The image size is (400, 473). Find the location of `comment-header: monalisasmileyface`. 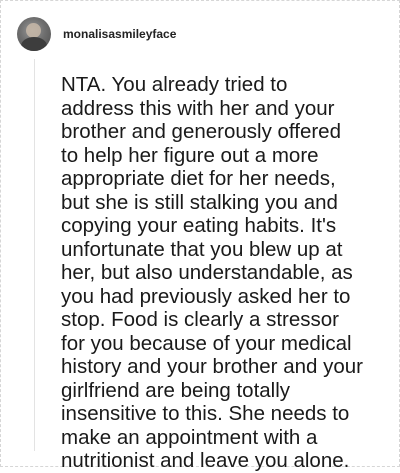

comment-header: monalisasmileyface is located at coordinates (96, 34).